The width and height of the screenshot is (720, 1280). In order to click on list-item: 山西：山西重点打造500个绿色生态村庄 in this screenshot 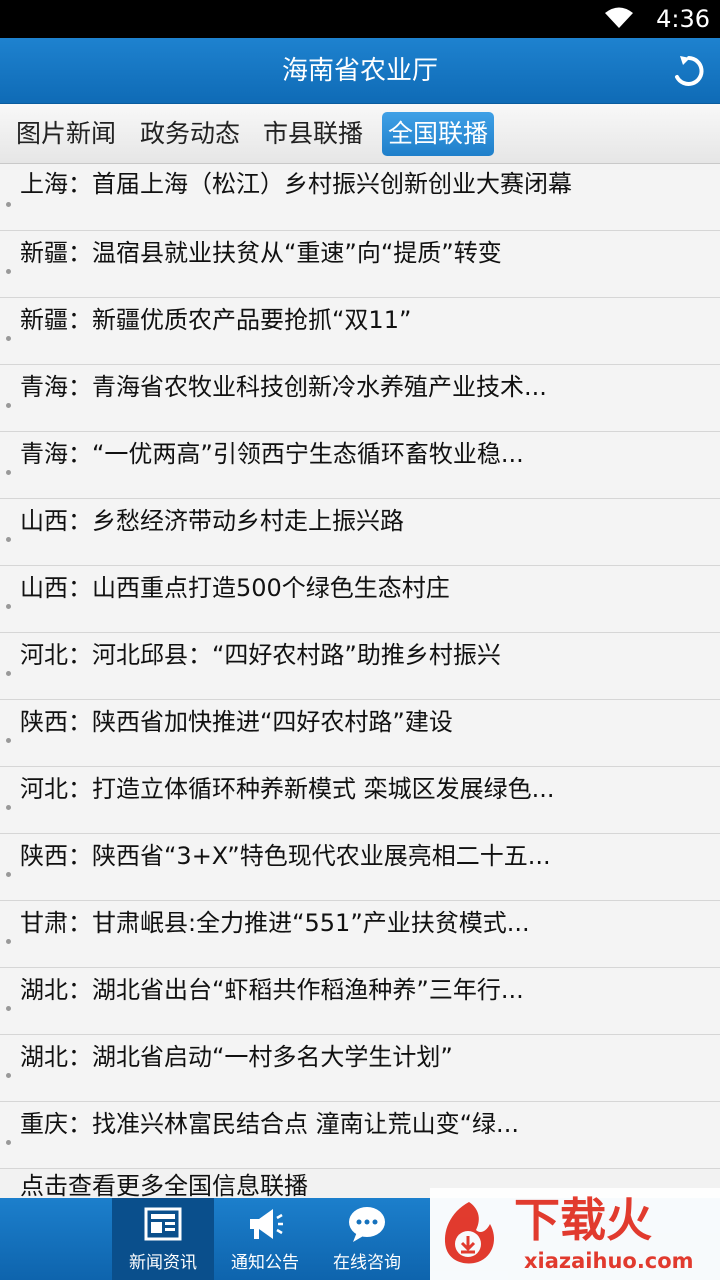, I will do `click(360, 599)`.